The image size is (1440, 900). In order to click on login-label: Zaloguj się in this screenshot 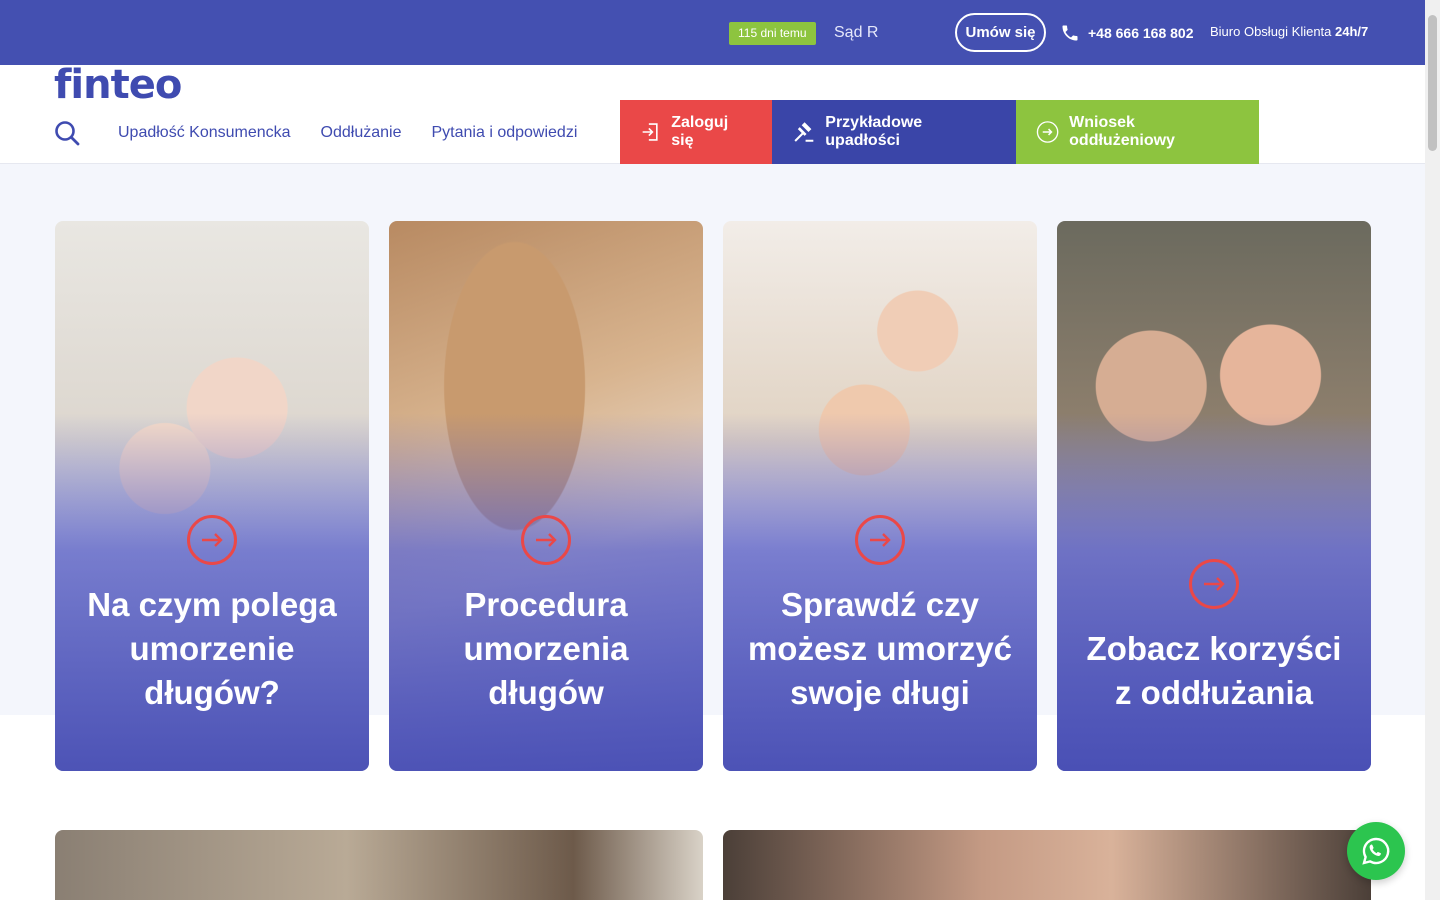, I will do `click(700, 131)`.